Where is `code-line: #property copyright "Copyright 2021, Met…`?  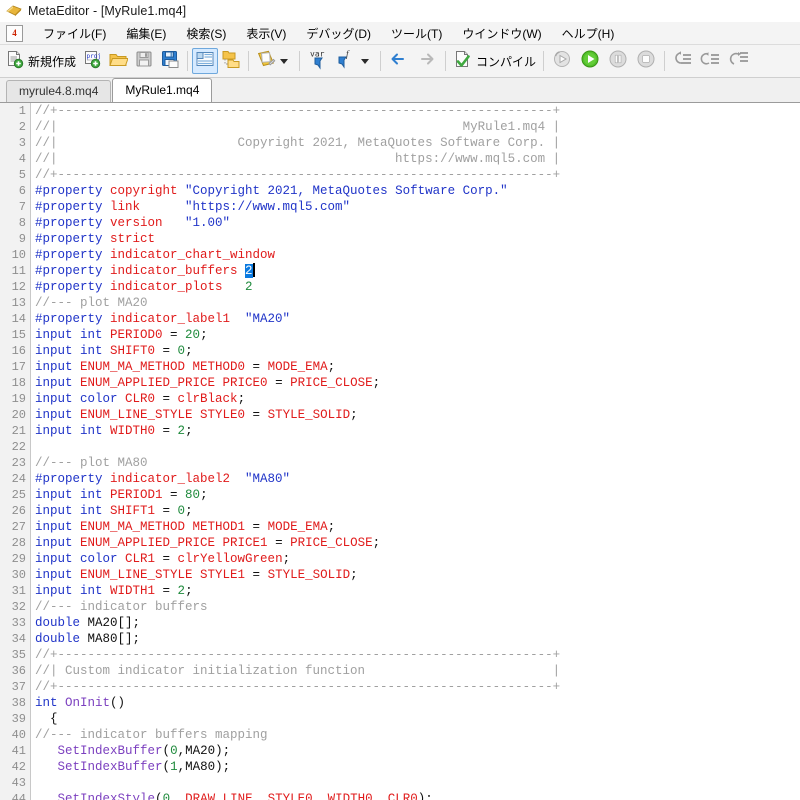 code-line: #property copyright "Copyright 2021, Met… is located at coordinates (415, 191).